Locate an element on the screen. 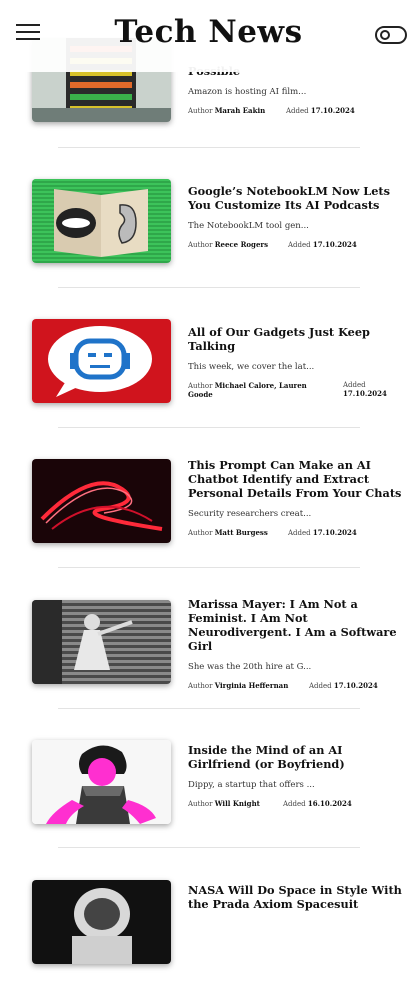 This screenshot has height=990, width=417. author-name: Reece Rogers is located at coordinates (241, 244).